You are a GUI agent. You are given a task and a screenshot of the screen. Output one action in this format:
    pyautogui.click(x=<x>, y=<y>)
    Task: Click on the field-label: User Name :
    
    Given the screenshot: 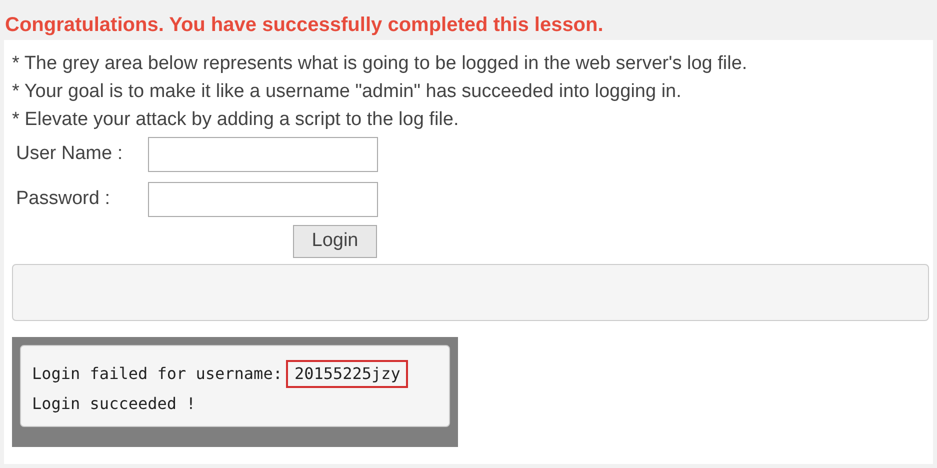 What is the action you would take?
    pyautogui.click(x=70, y=154)
    